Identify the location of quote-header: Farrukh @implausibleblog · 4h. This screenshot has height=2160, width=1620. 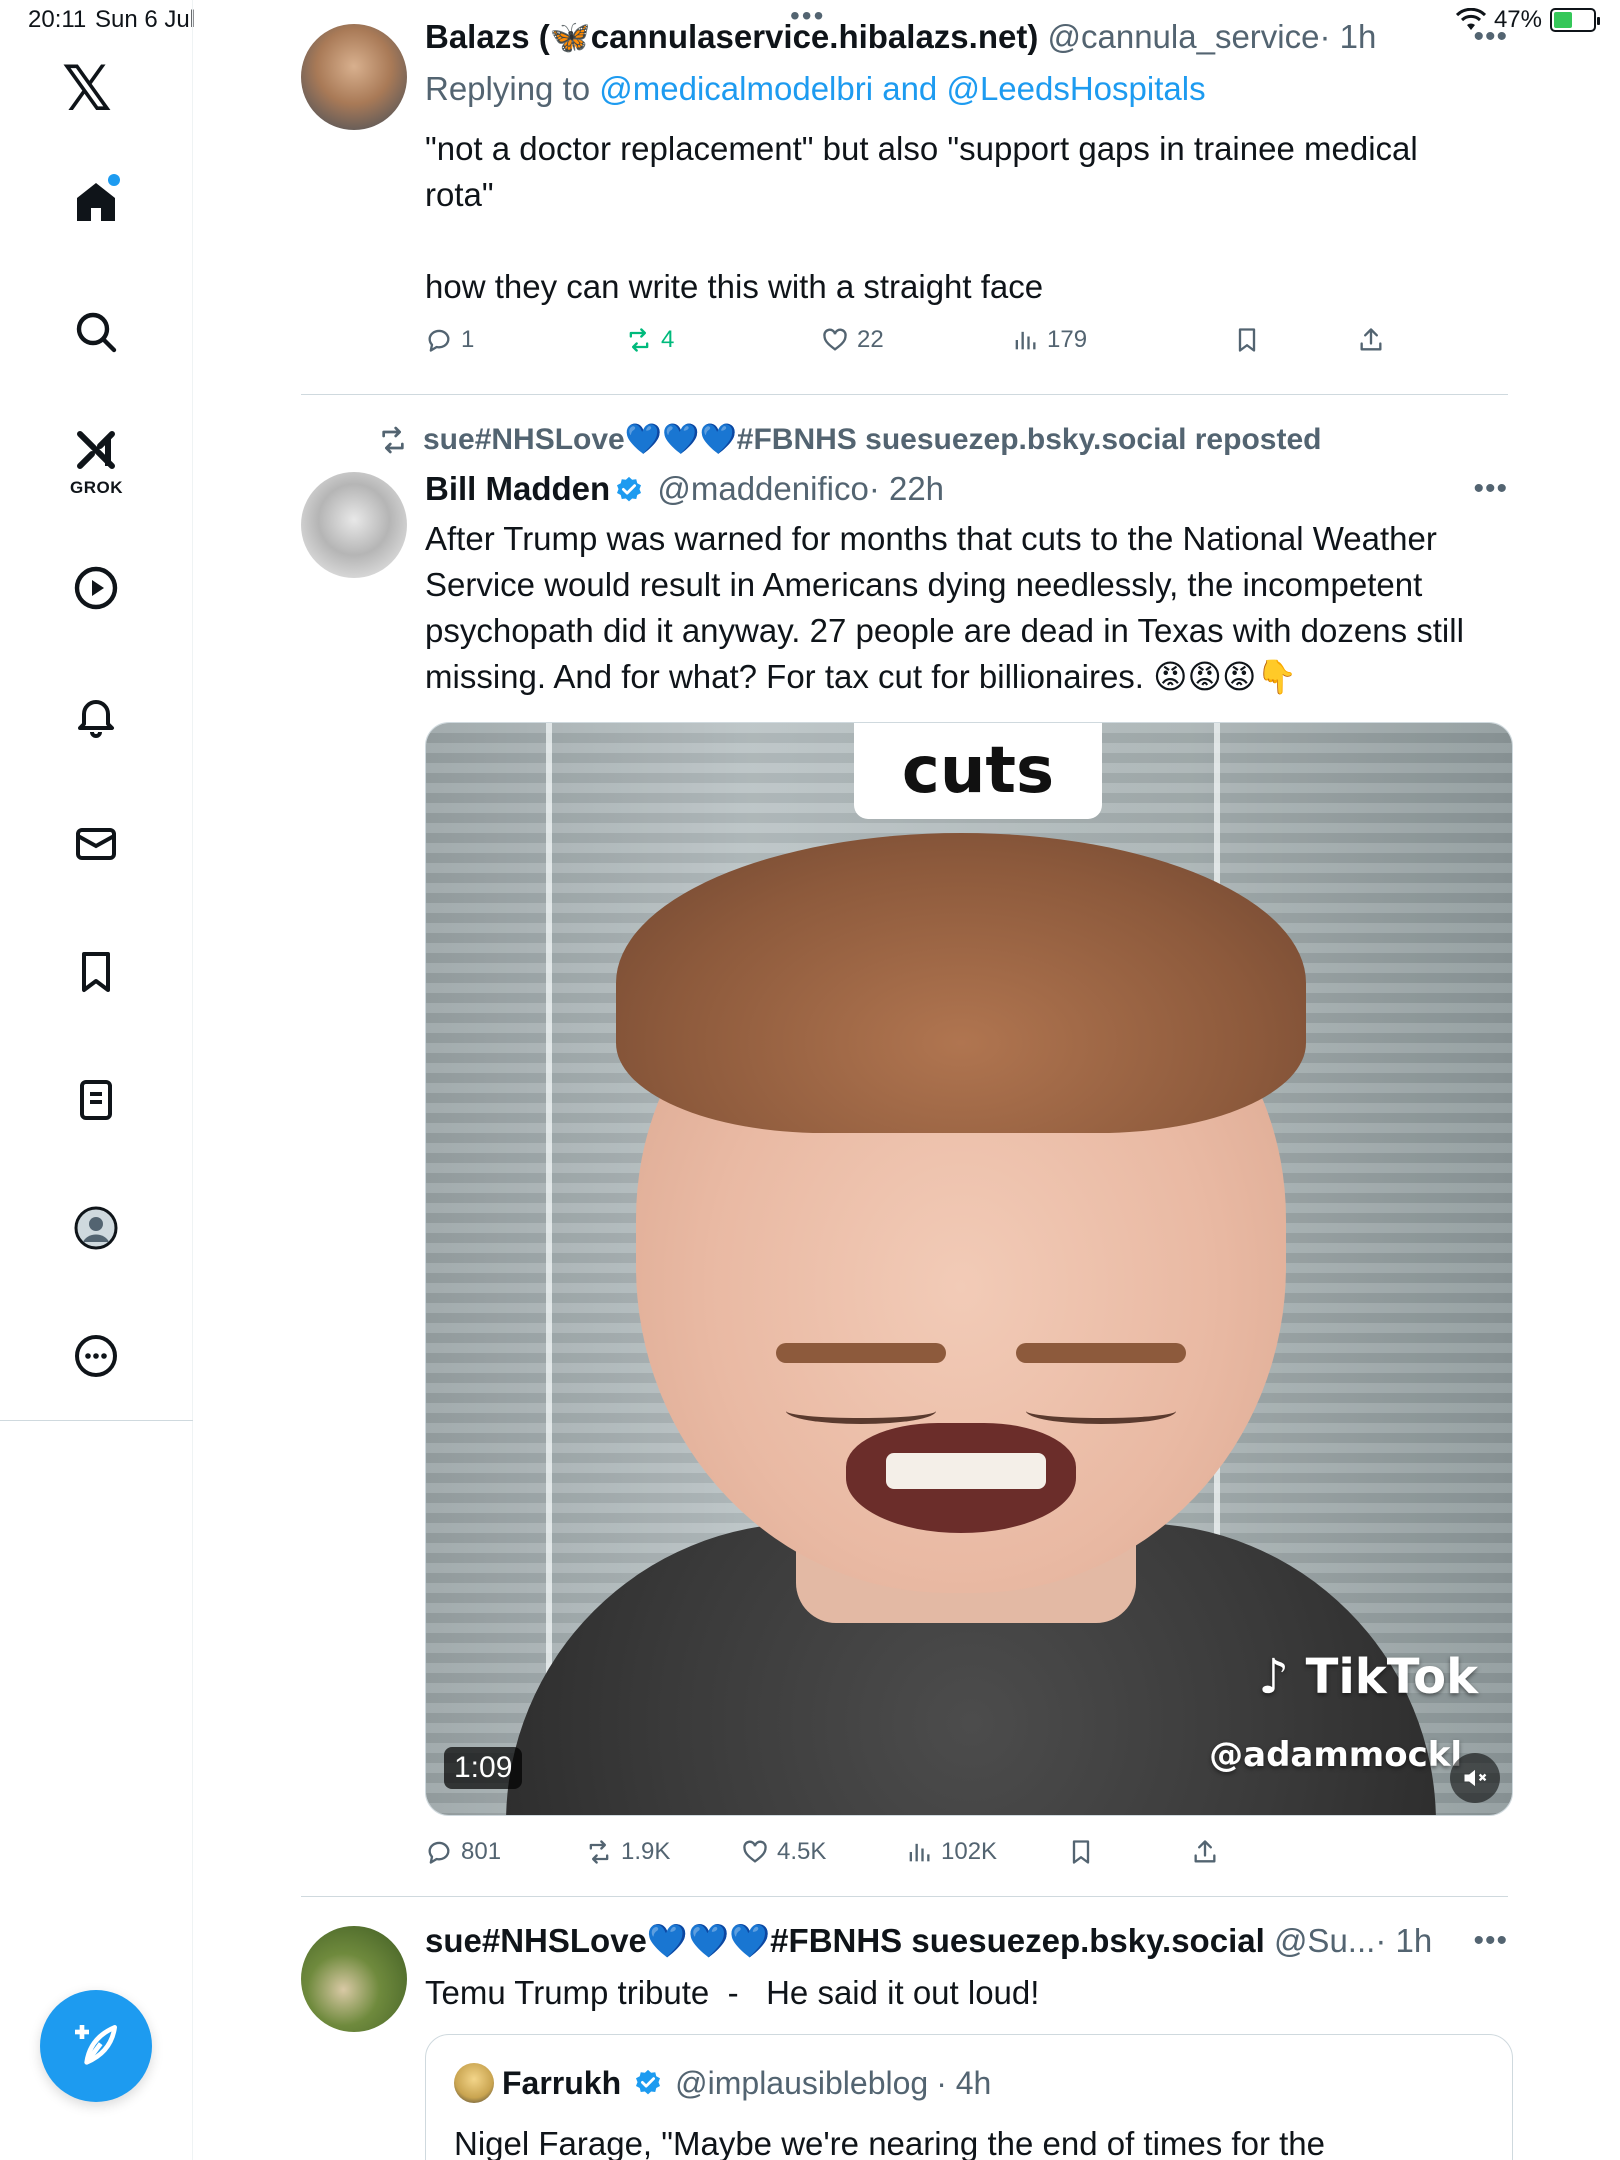
(722, 2083).